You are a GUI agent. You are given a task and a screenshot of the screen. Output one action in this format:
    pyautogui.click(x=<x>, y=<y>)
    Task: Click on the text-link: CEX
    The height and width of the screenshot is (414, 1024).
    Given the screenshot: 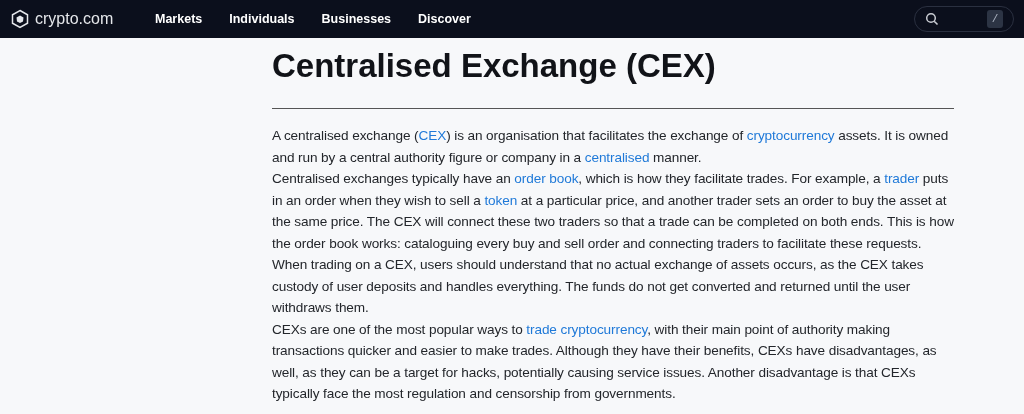 What is the action you would take?
    pyautogui.click(x=432, y=135)
    